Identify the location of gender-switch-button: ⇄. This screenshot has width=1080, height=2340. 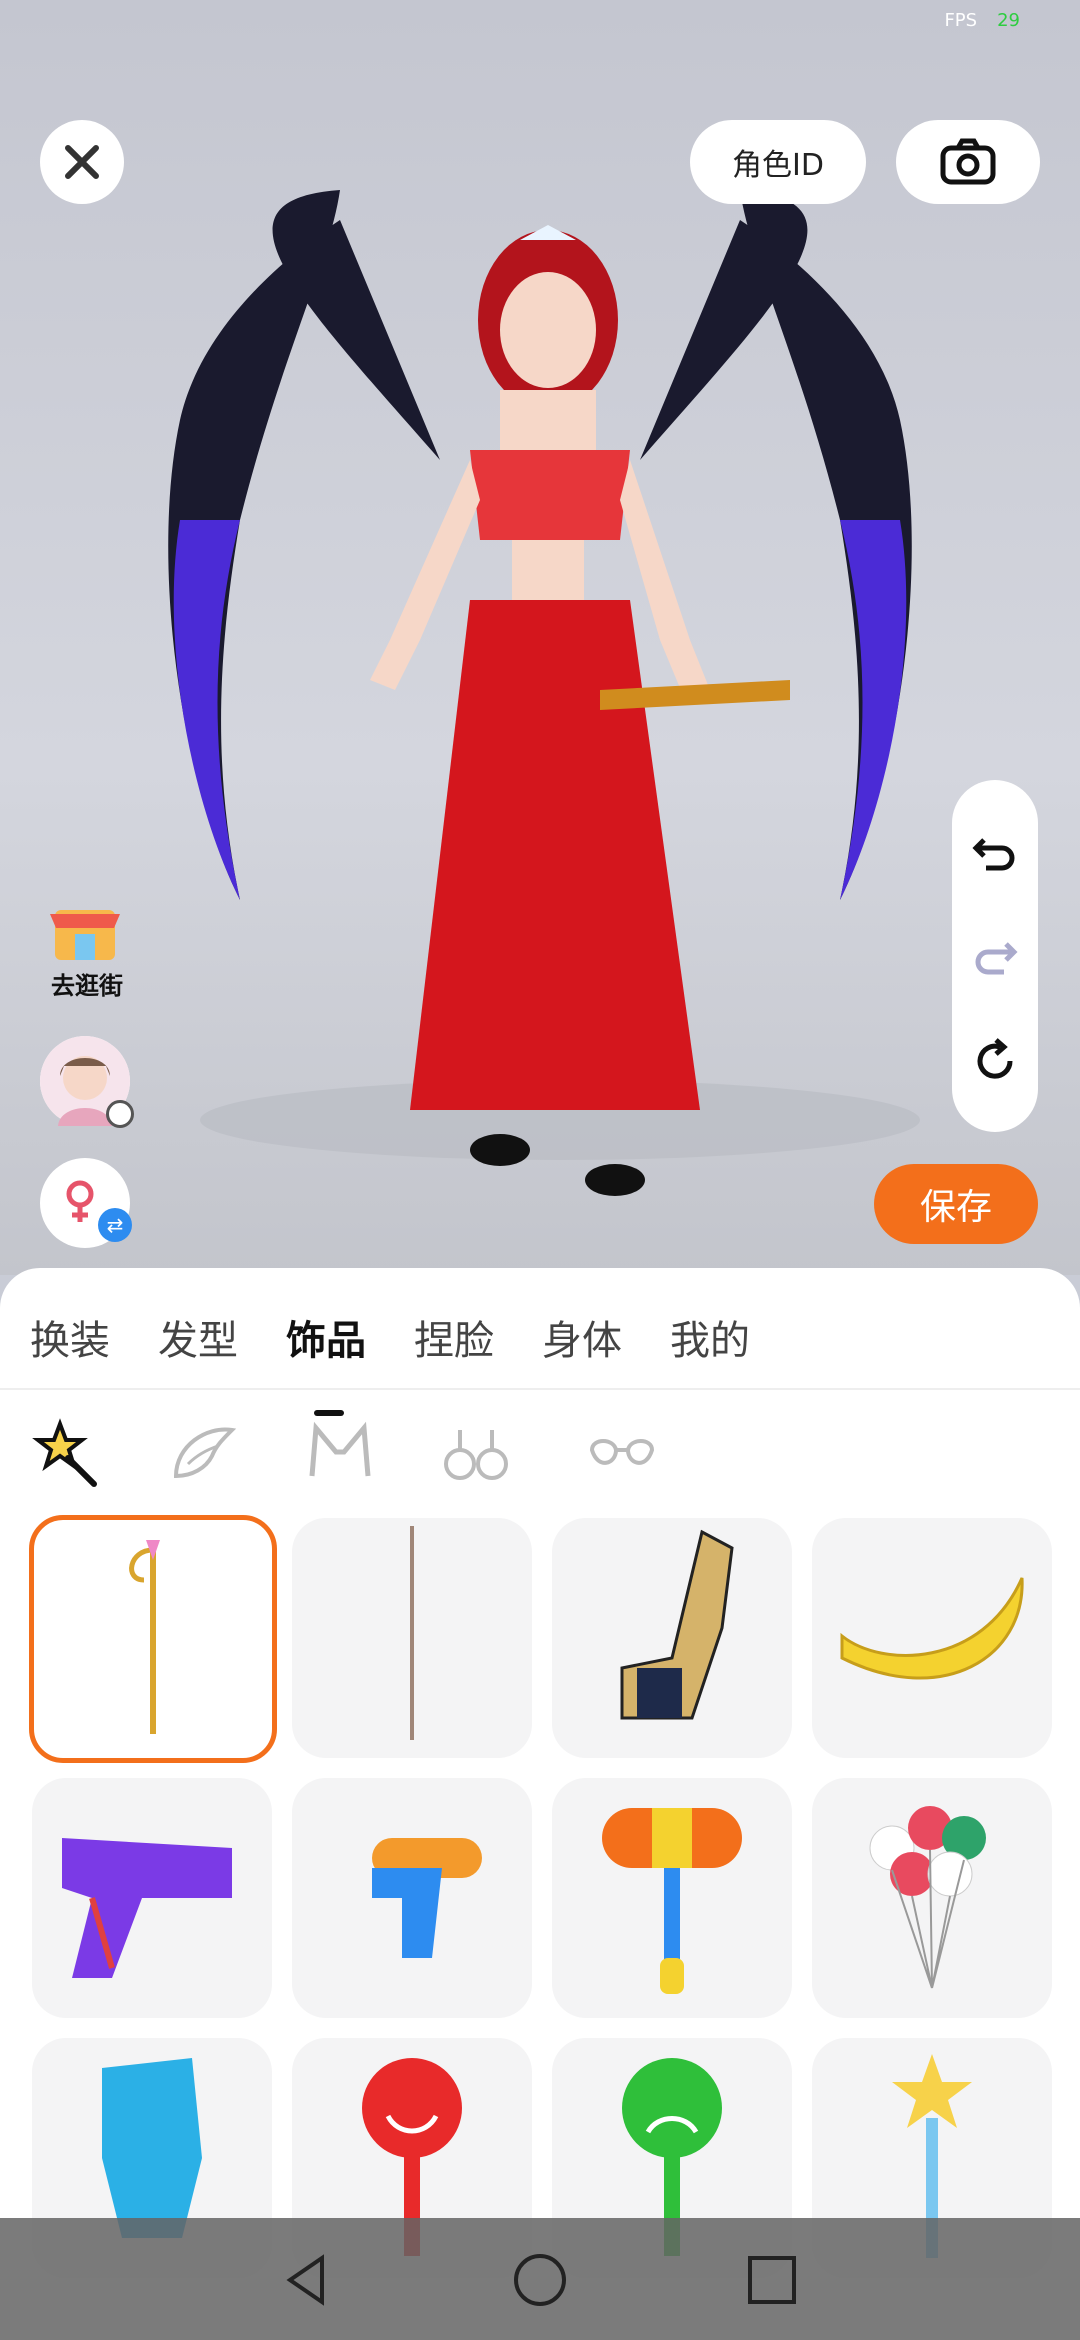
(86, 1203).